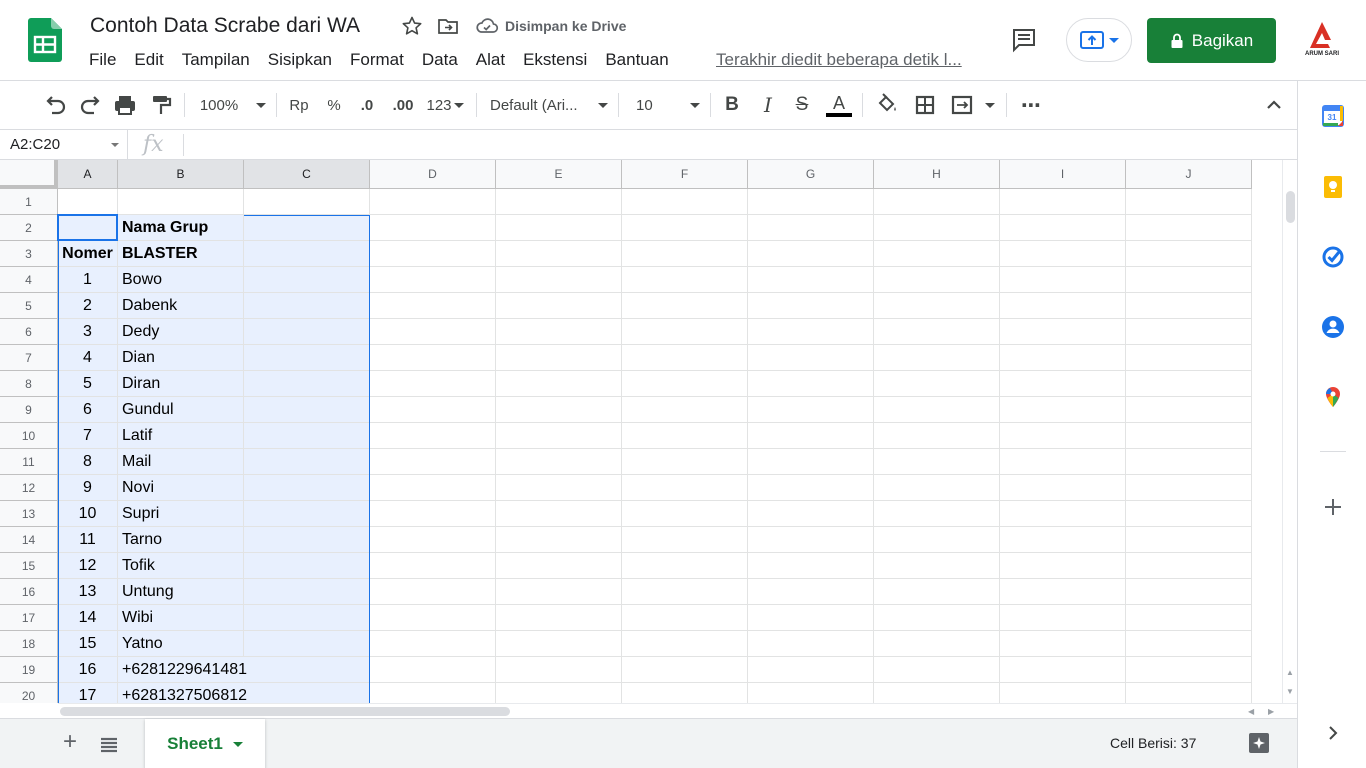 This screenshot has height=768, width=1366. I want to click on cell-i12, so click(1063, 488).